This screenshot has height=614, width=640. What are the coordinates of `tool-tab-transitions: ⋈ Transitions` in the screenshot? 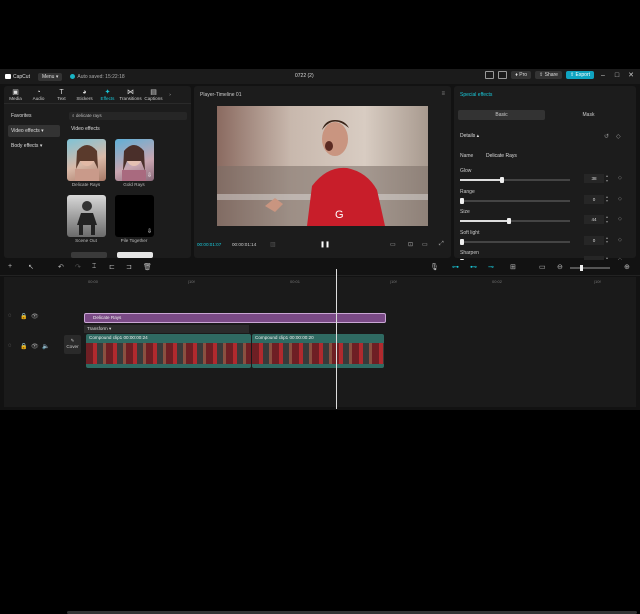 It's located at (130, 94).